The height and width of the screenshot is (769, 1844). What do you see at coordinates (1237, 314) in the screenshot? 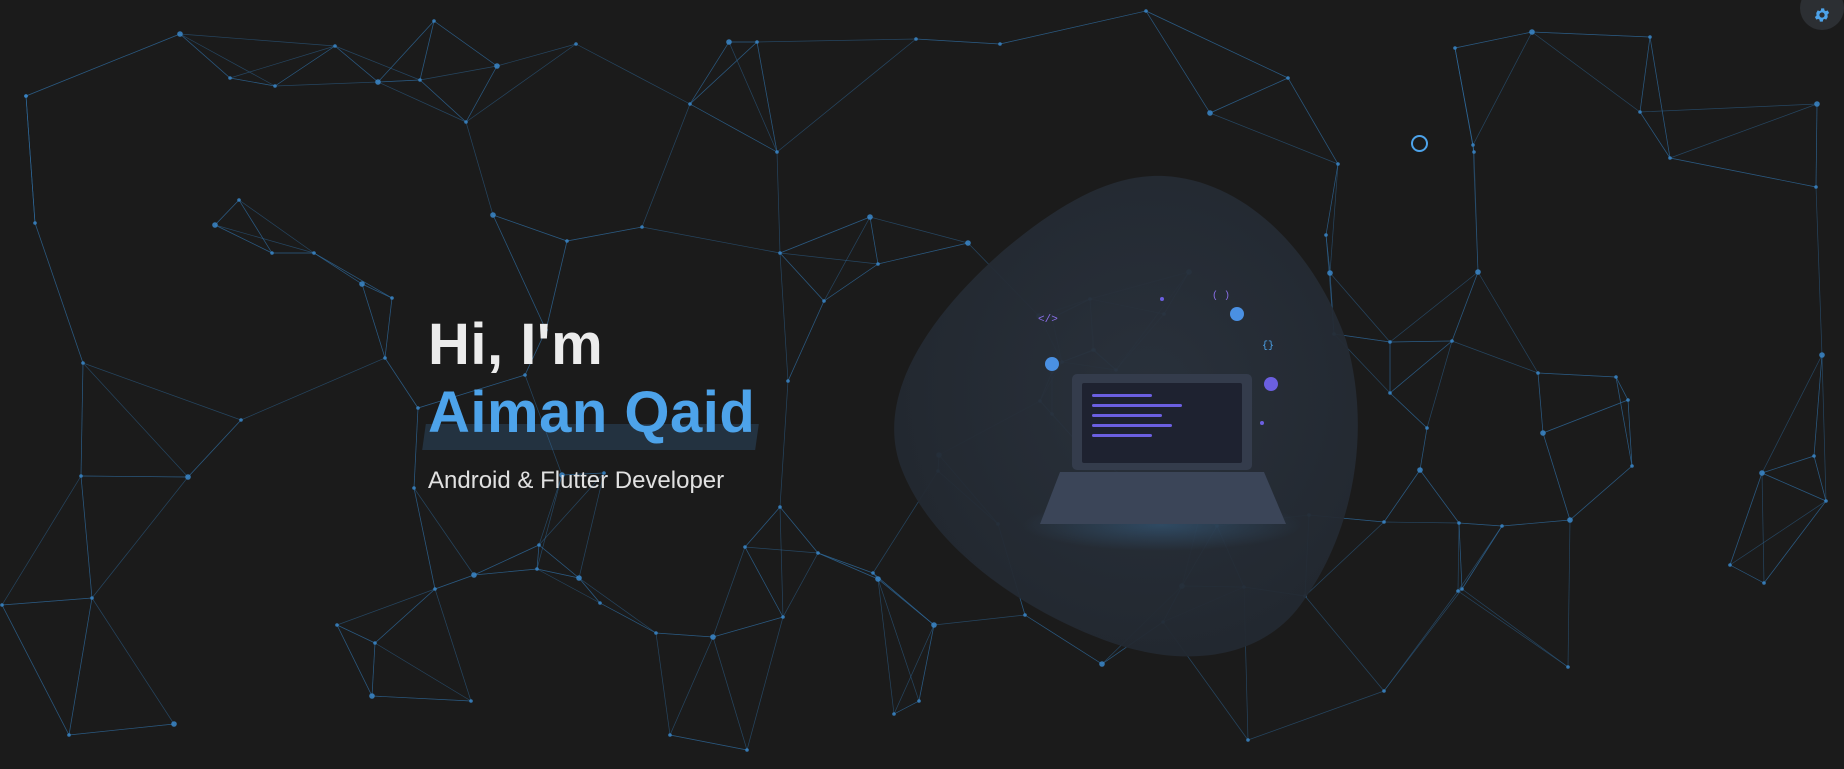
I see `floating-dot-blue-top` at bounding box center [1237, 314].